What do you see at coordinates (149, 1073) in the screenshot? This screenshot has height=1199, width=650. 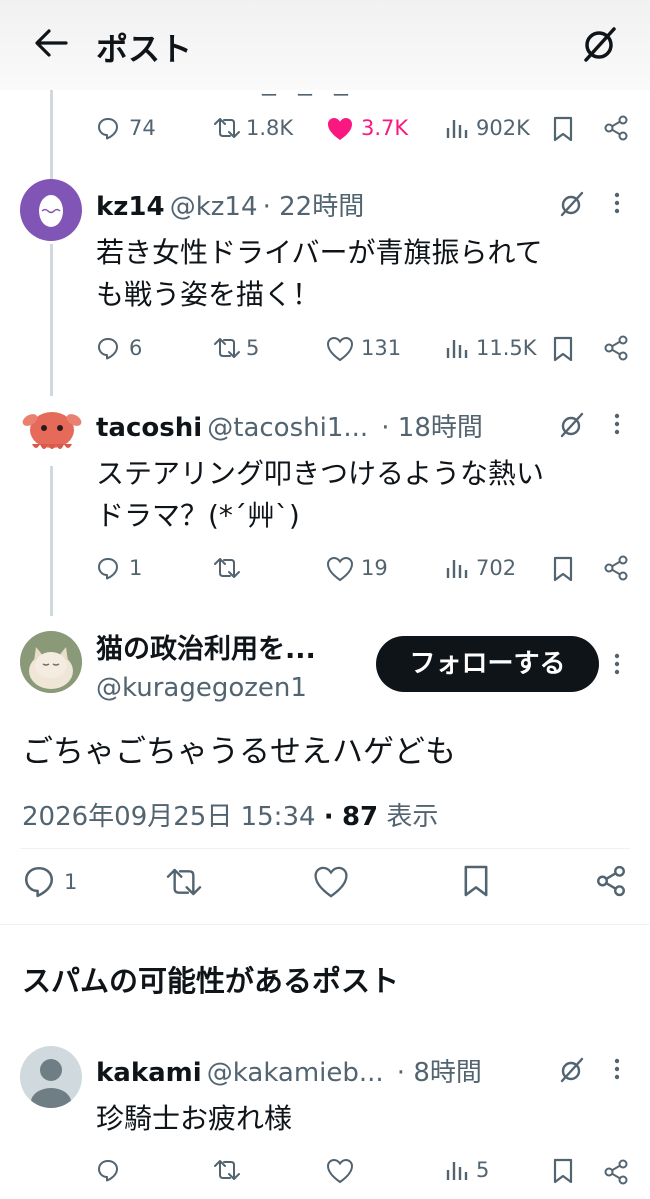 I see `display-name: kakami` at bounding box center [149, 1073].